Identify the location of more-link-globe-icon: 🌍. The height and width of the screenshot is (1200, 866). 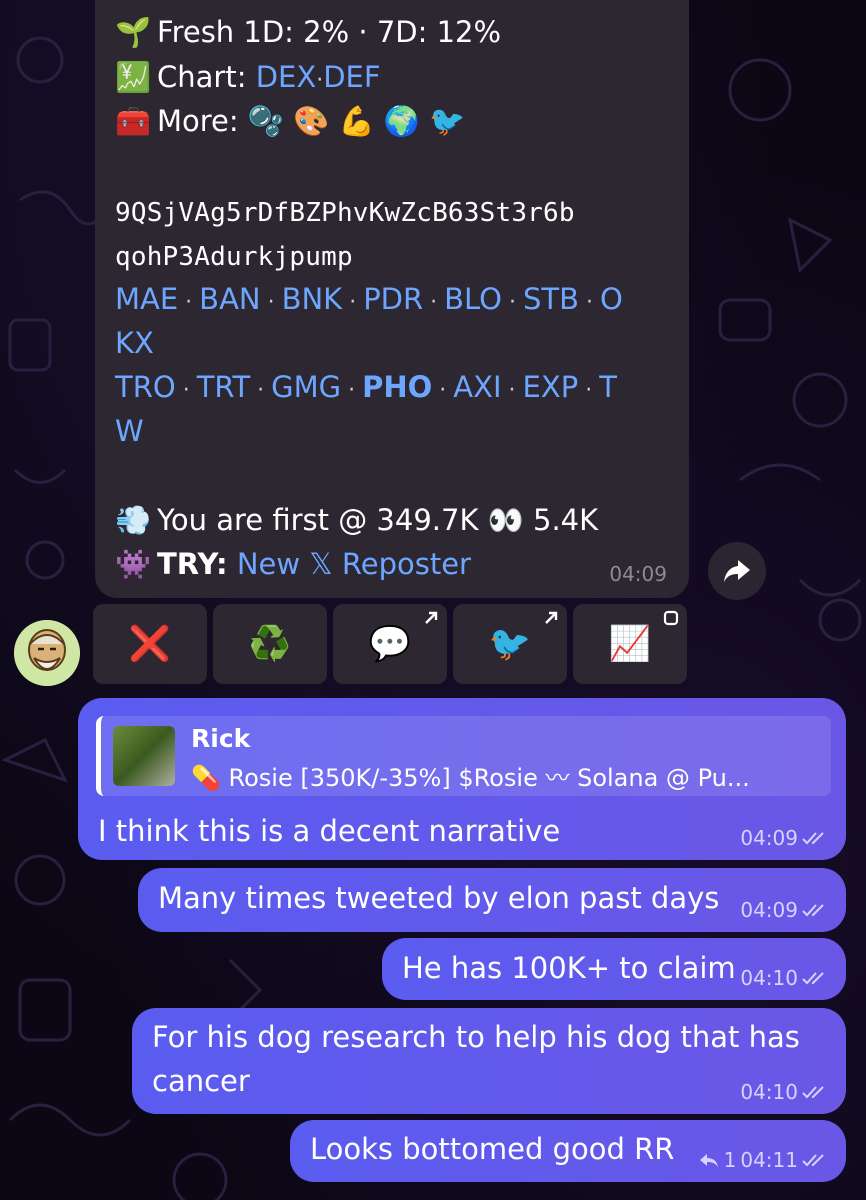
(402, 121).